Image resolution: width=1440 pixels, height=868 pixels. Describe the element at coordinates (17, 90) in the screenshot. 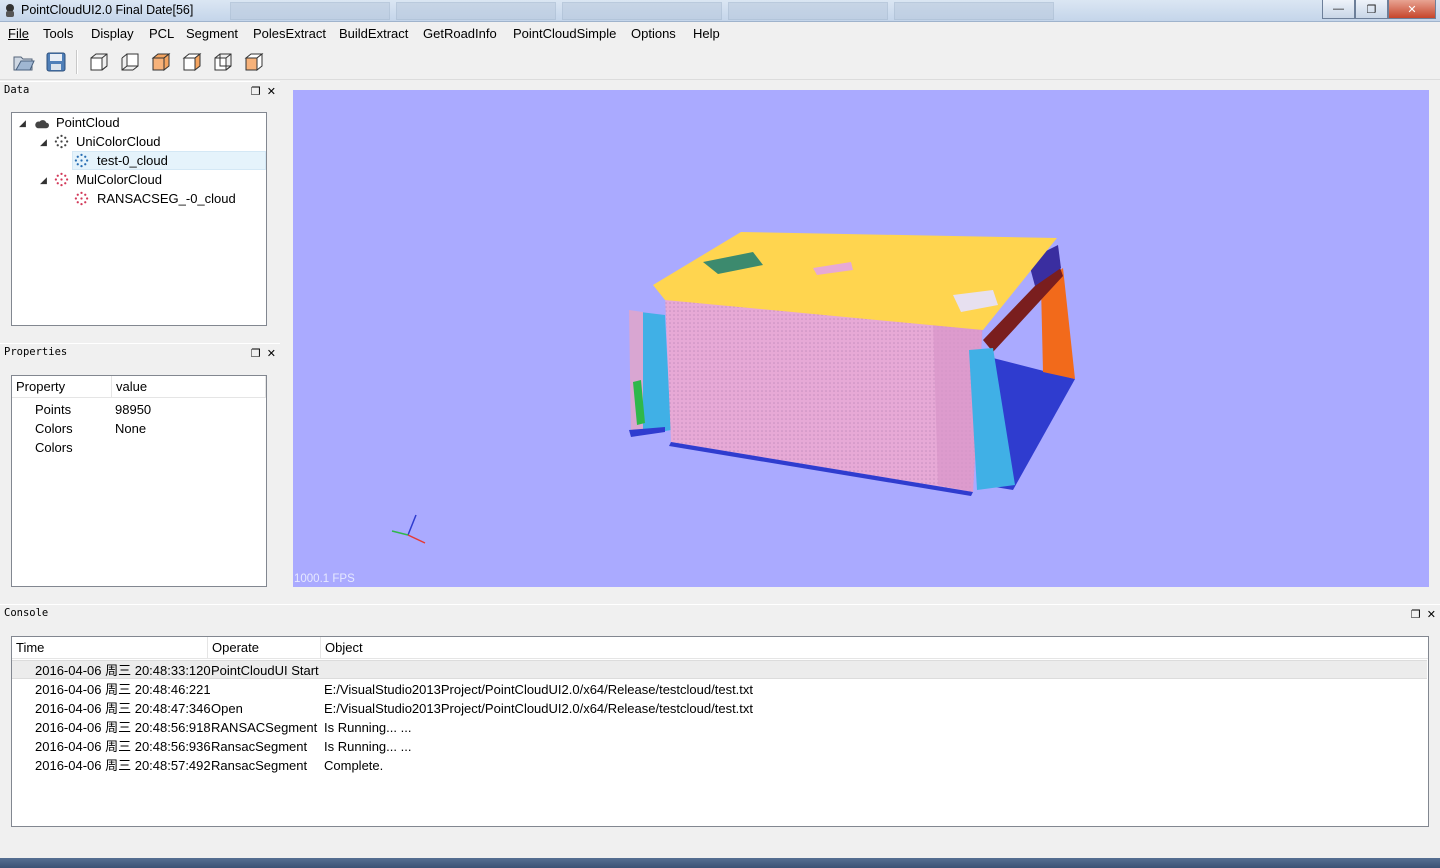

I see `data-dock-label: Data` at that location.